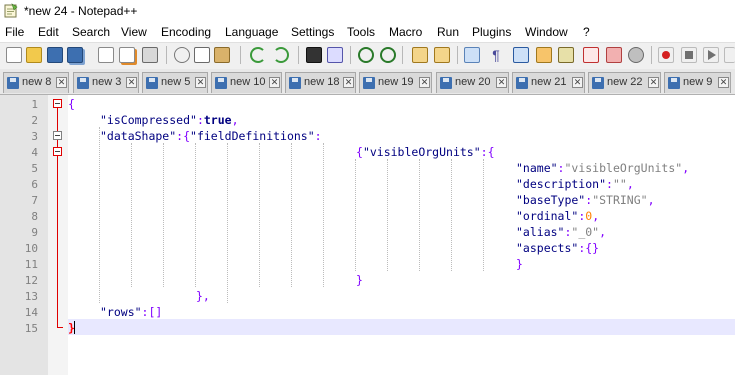 This screenshot has height=375, width=735. What do you see at coordinates (36, 82) in the screenshot?
I see `tab-new-8: new 8 ✕` at bounding box center [36, 82].